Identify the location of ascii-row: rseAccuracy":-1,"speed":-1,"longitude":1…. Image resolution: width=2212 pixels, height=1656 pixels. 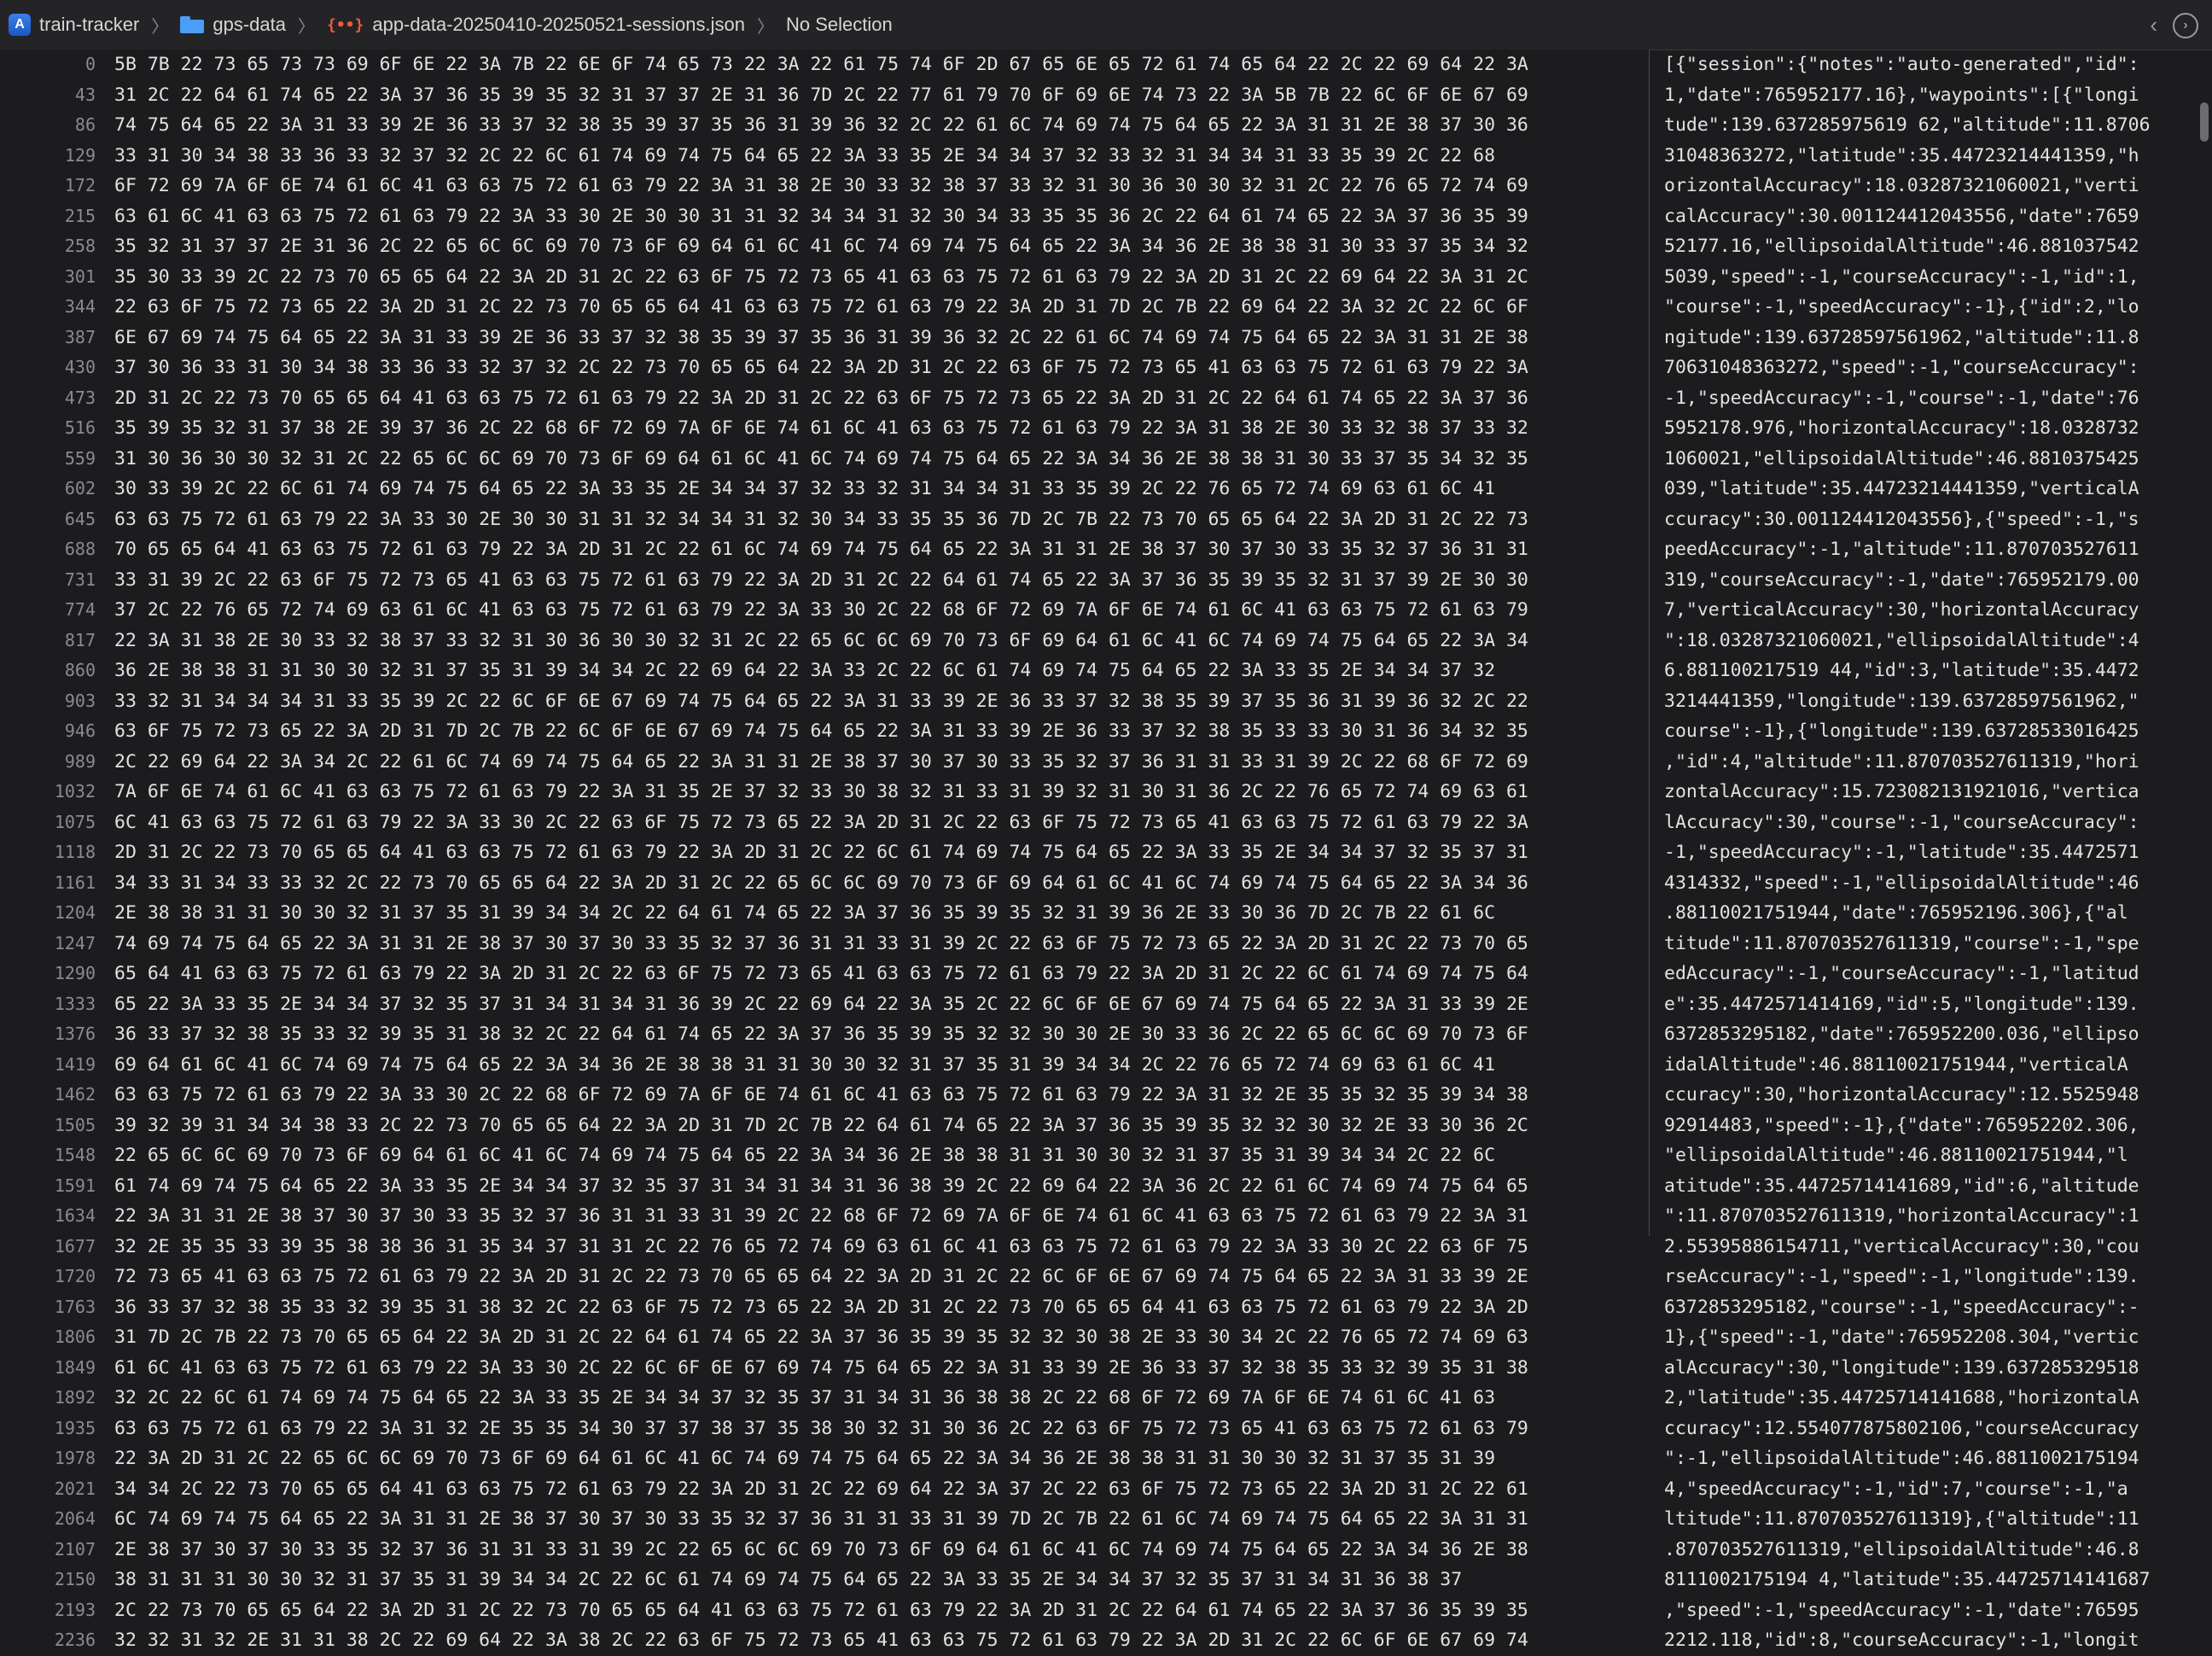
(1901, 1276).